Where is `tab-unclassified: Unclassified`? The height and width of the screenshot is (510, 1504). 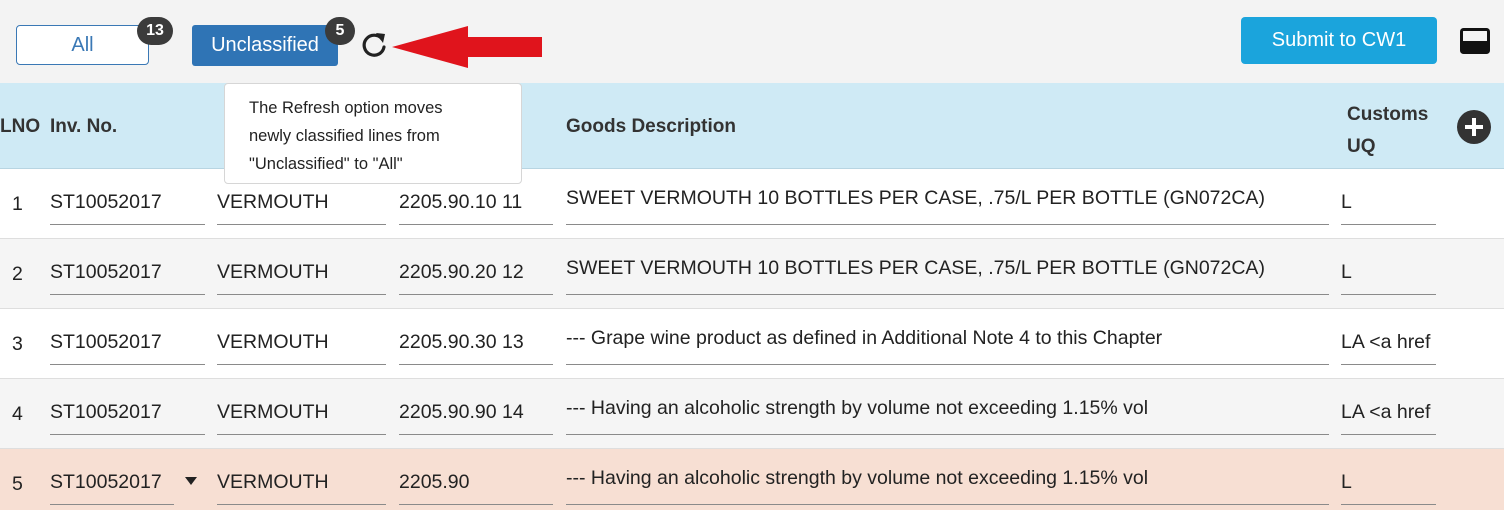 tab-unclassified: Unclassified is located at coordinates (265, 45).